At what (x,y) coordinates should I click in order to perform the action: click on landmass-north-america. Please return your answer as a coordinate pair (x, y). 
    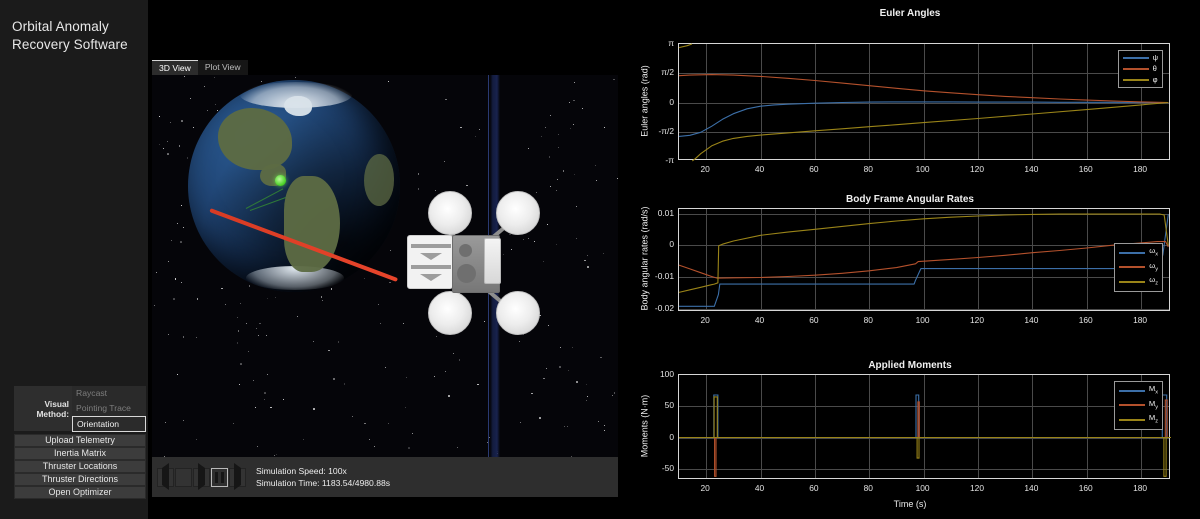
    Looking at the image, I should click on (255, 139).